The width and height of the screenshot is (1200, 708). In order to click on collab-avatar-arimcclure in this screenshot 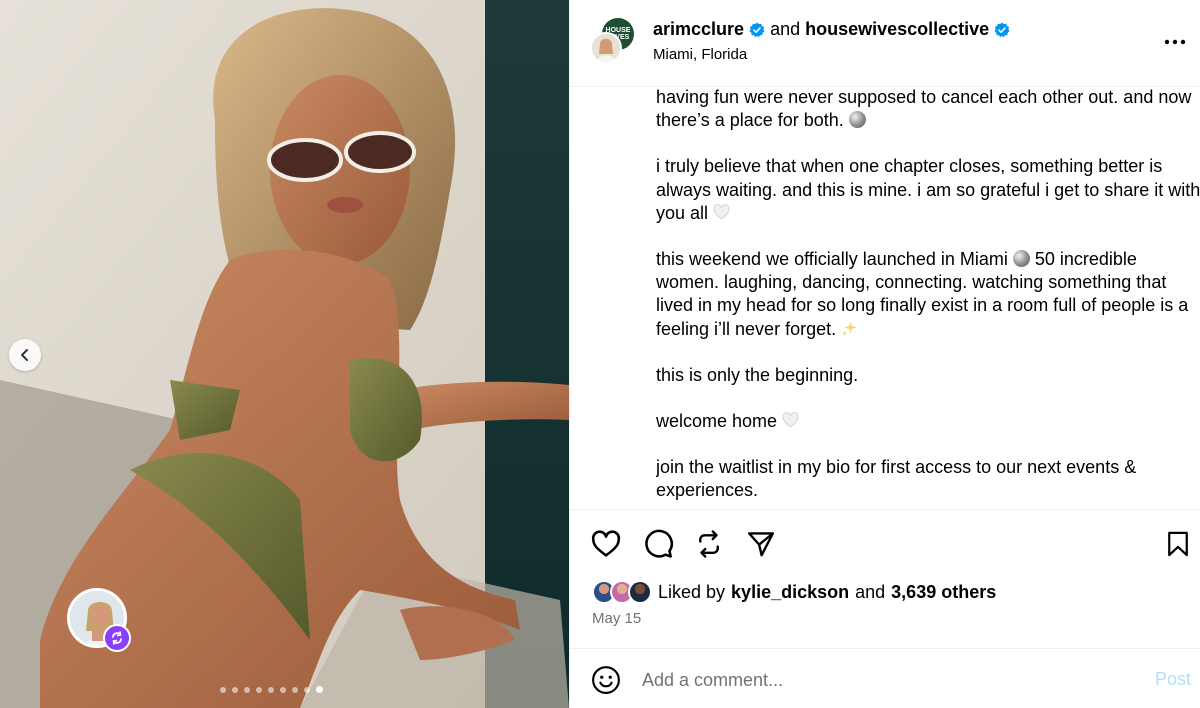, I will do `click(606, 48)`.